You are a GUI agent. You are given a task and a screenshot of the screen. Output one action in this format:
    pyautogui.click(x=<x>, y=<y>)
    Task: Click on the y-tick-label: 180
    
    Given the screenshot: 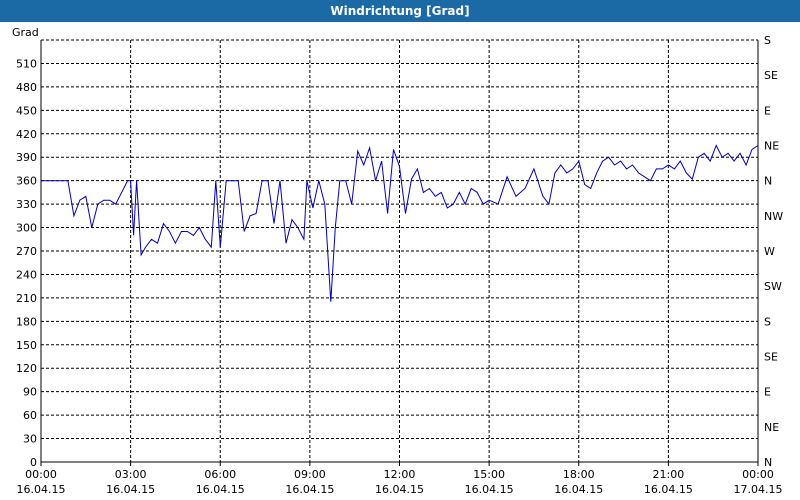 What is the action you would take?
    pyautogui.click(x=26, y=321)
    